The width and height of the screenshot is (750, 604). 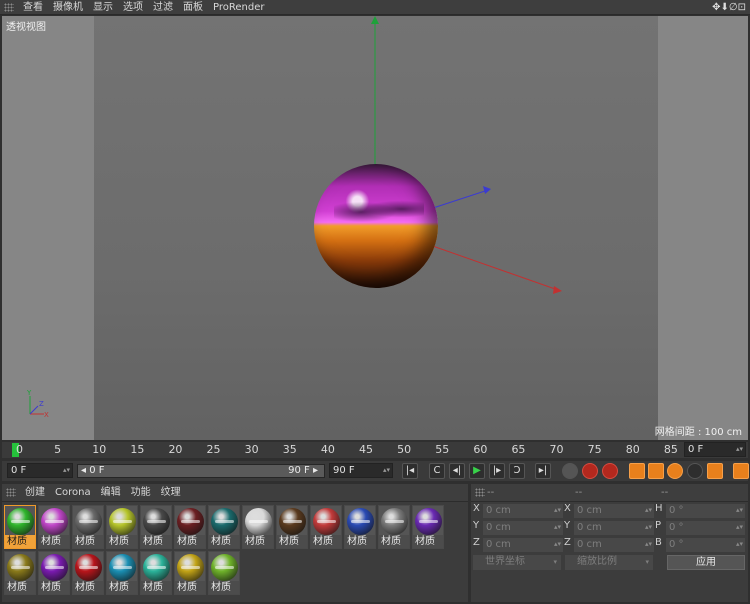 What do you see at coordinates (141, 492) in the screenshot?
I see `menu-function: 功能` at bounding box center [141, 492].